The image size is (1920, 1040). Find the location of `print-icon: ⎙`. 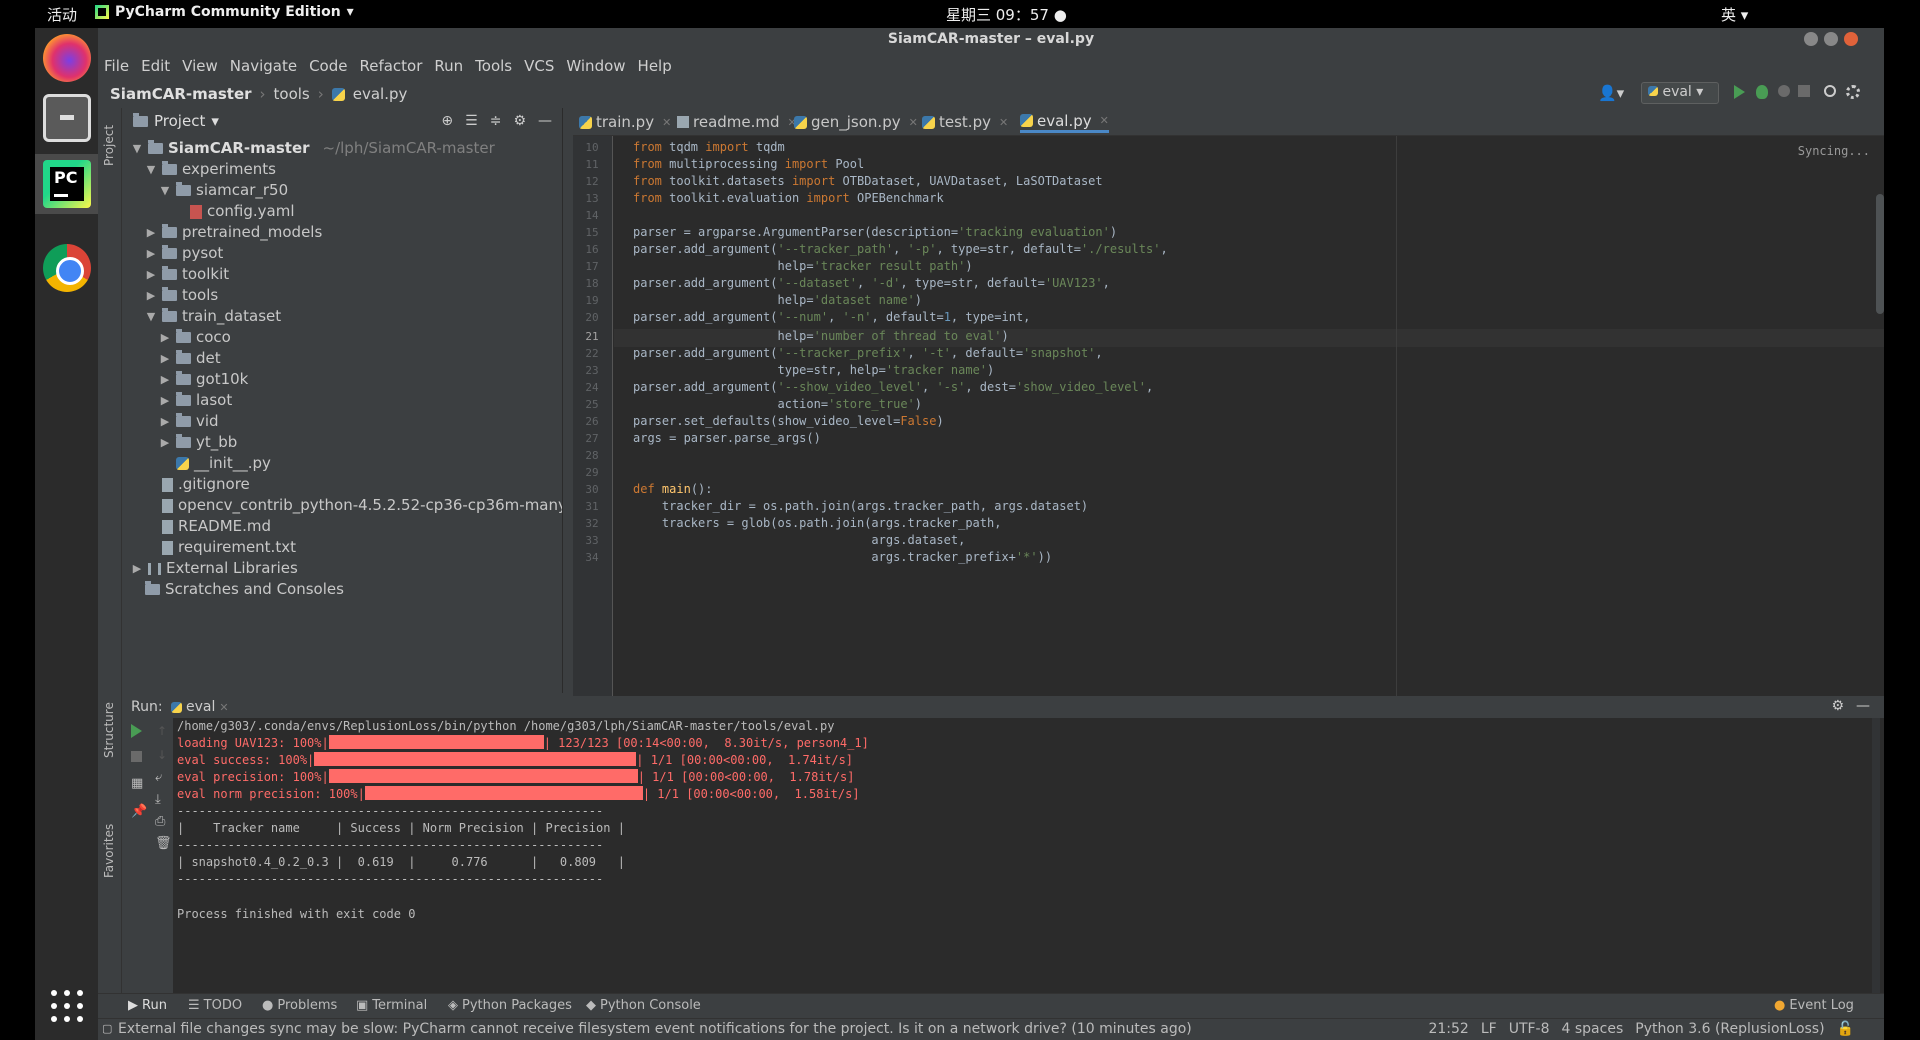

print-icon: ⎙ is located at coordinates (162, 821).